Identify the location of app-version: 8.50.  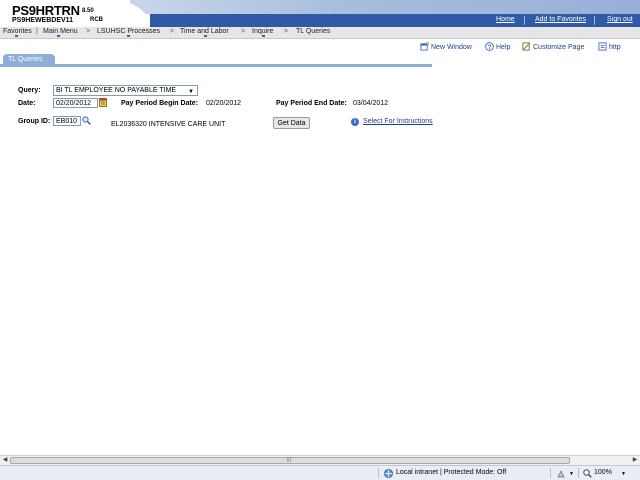
(88, 11).